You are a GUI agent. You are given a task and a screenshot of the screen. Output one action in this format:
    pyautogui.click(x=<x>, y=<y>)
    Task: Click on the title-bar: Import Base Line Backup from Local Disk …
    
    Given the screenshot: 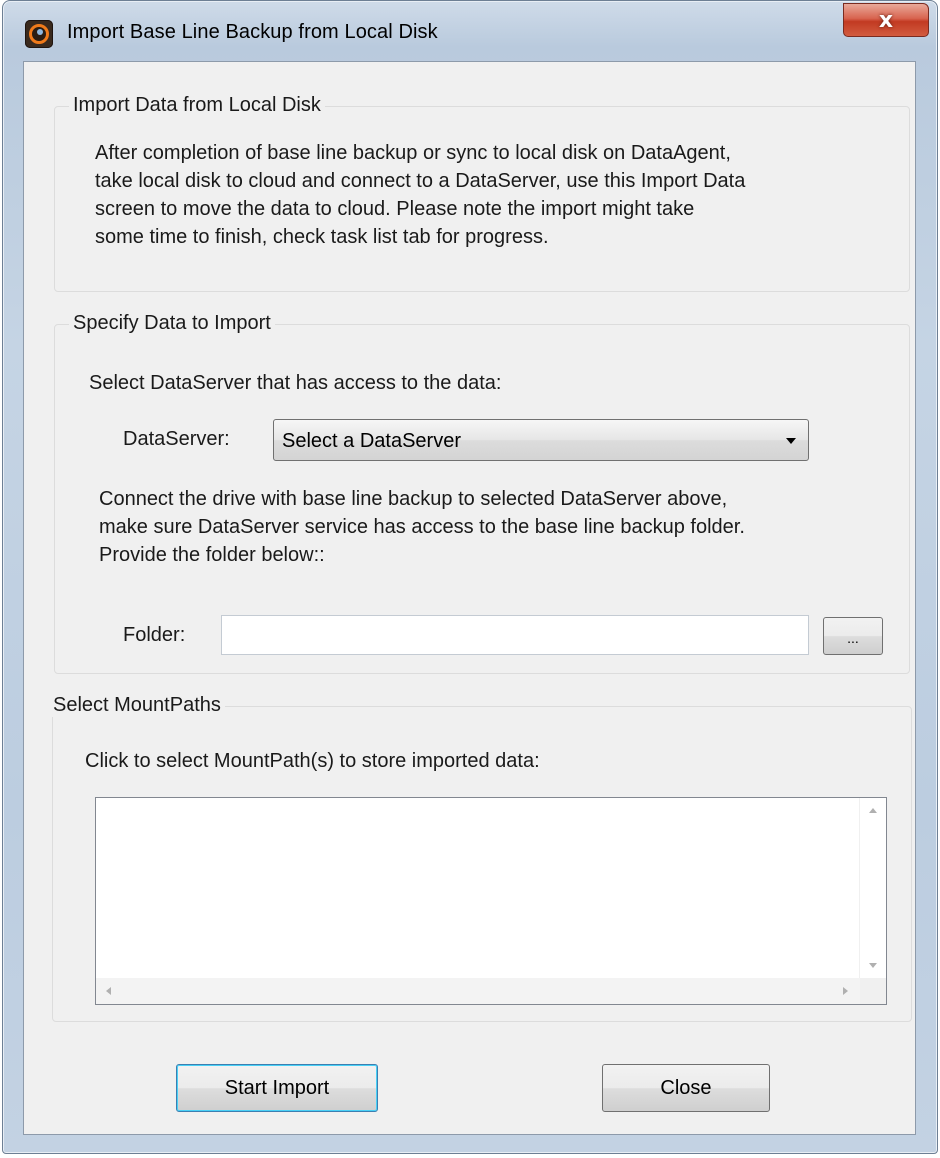 What is the action you would take?
    pyautogui.click(x=470, y=30)
    